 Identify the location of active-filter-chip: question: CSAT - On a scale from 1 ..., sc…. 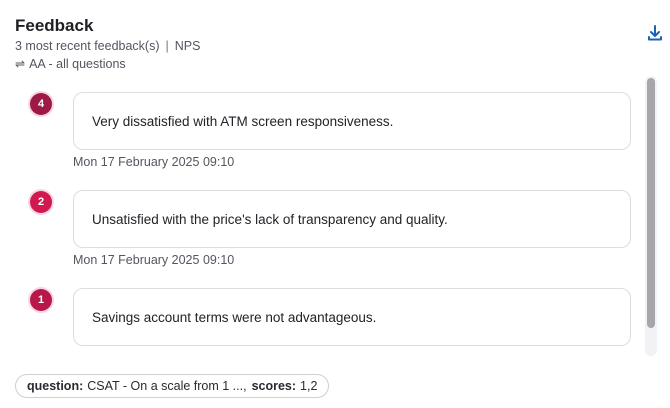
(172, 386).